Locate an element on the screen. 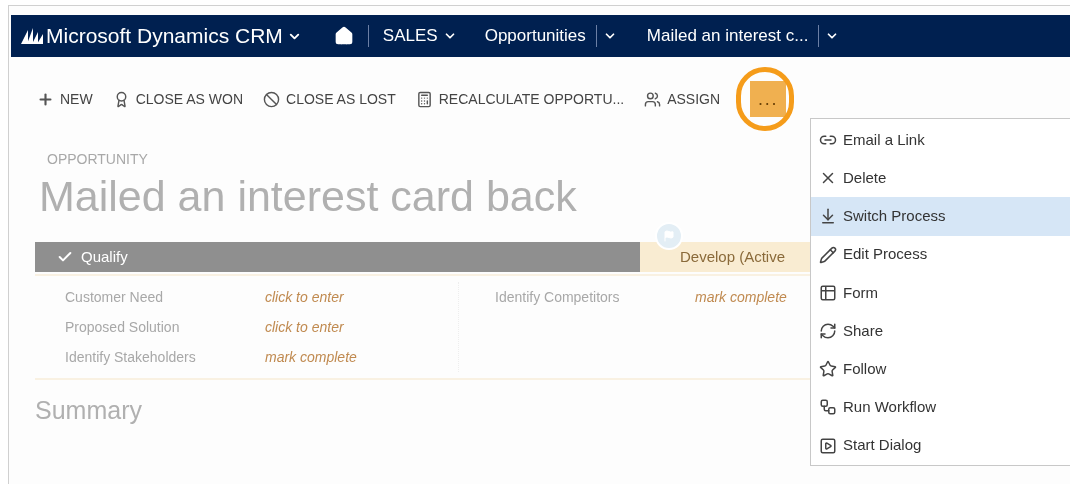 This screenshot has height=484, width=1070. menu-item: Run Workflow is located at coordinates (940, 407).